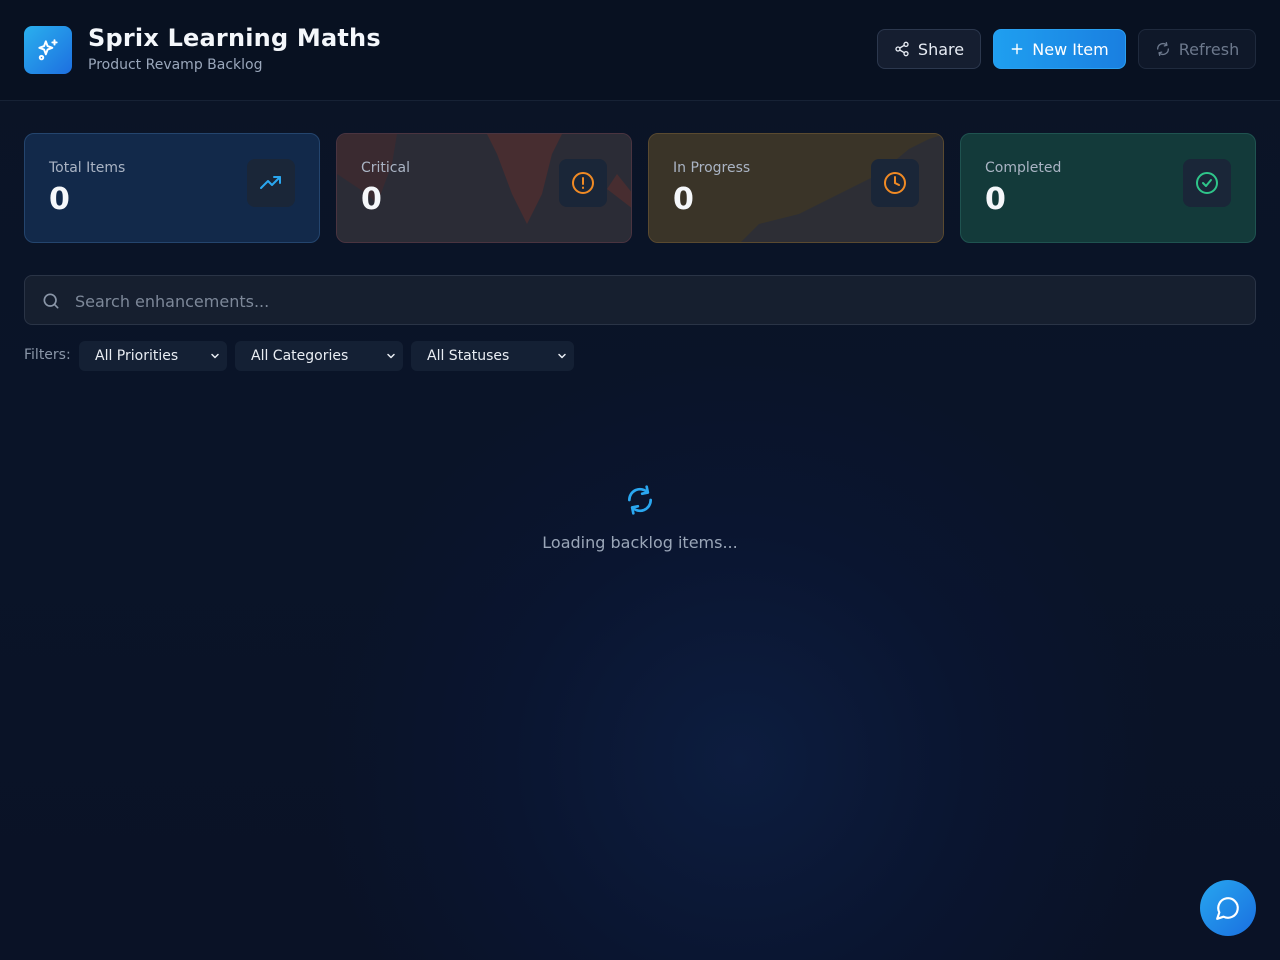 The height and width of the screenshot is (960, 1280). Describe the element at coordinates (175, 65) in the screenshot. I see `app-subtitle: Product Revamp Backlog` at that location.